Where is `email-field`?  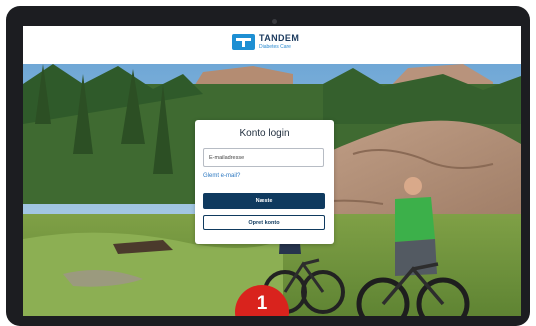 email-field is located at coordinates (263, 157).